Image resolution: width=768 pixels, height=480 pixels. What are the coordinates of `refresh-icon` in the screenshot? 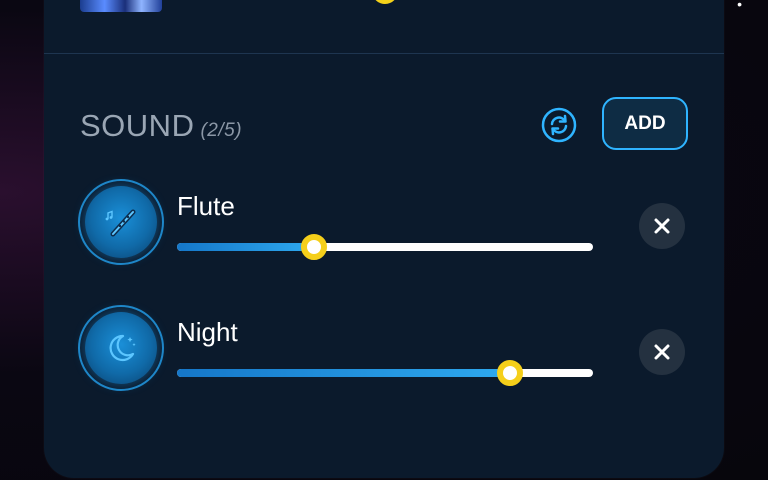 It's located at (559, 125).